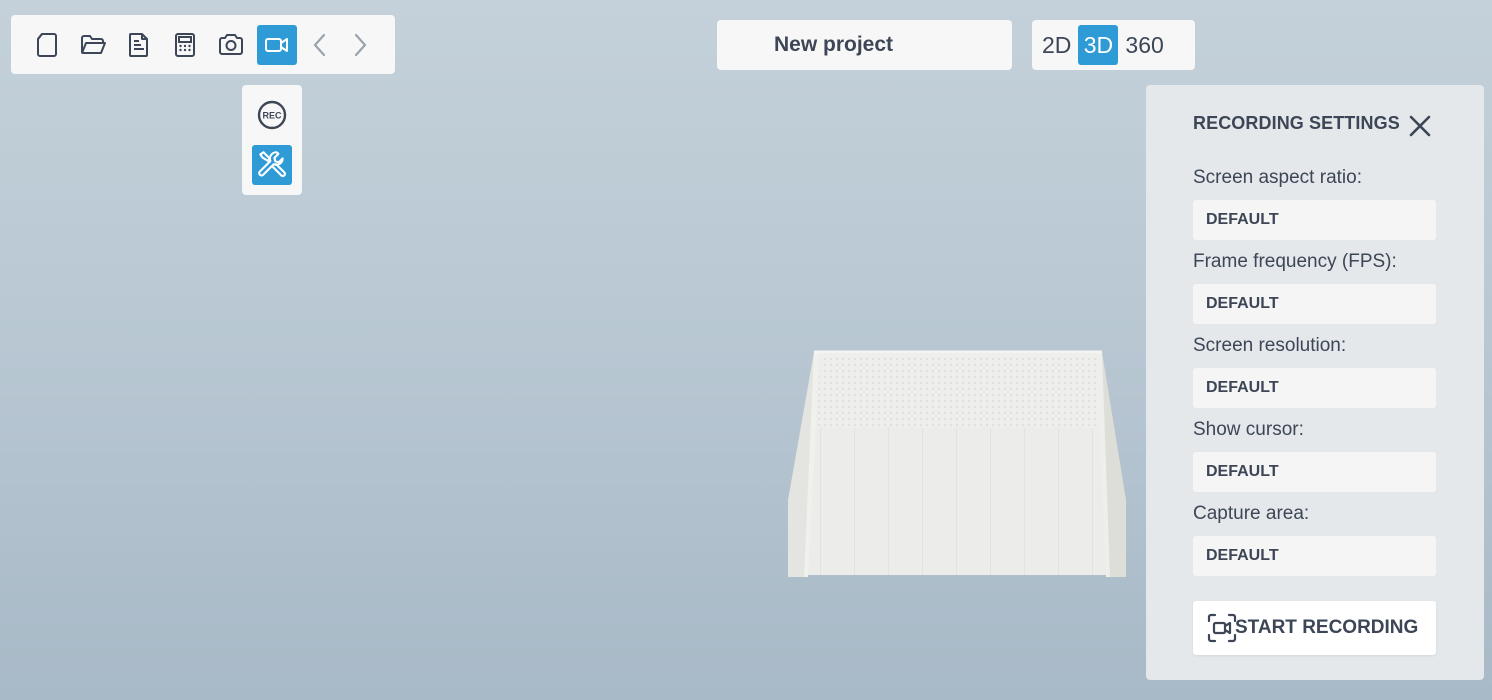 The image size is (1492, 700). I want to click on project-title: New project, so click(864, 45).